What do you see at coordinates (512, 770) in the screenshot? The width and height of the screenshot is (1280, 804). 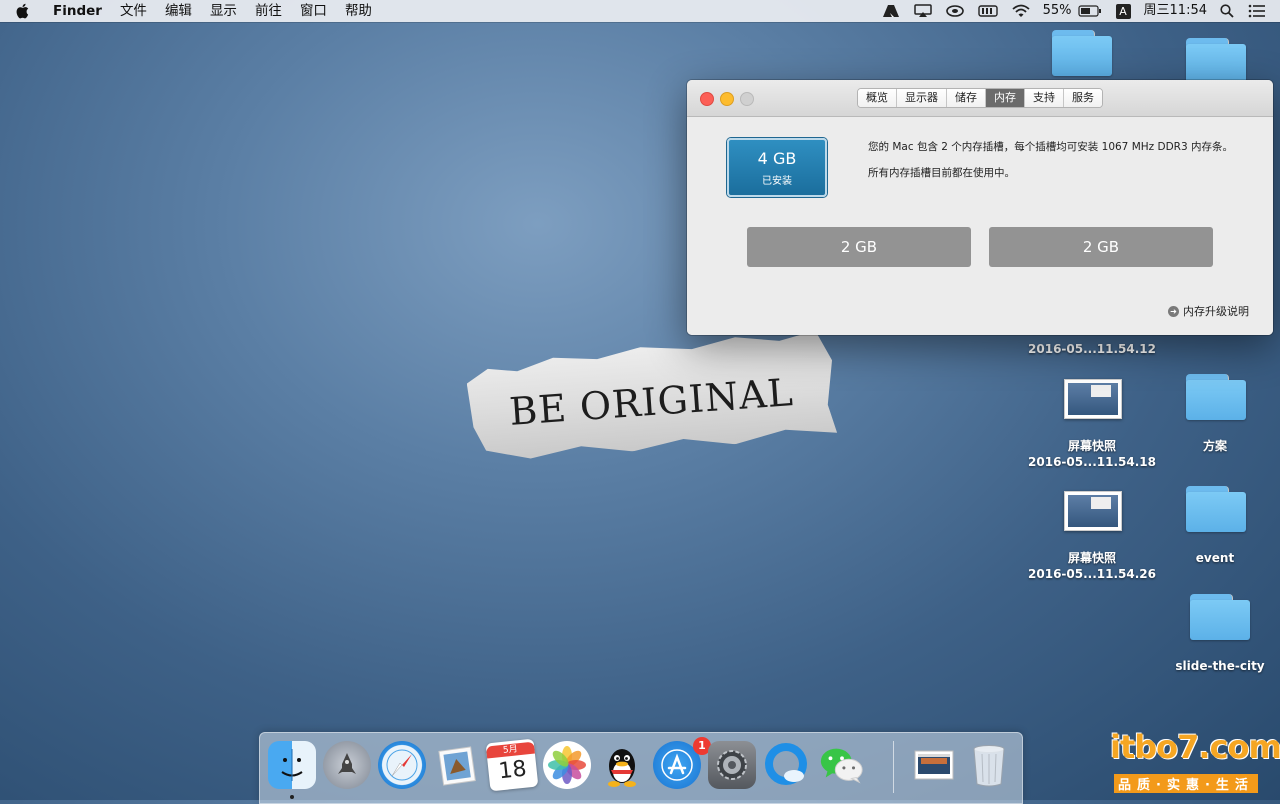 I see `calendar-day: 18` at bounding box center [512, 770].